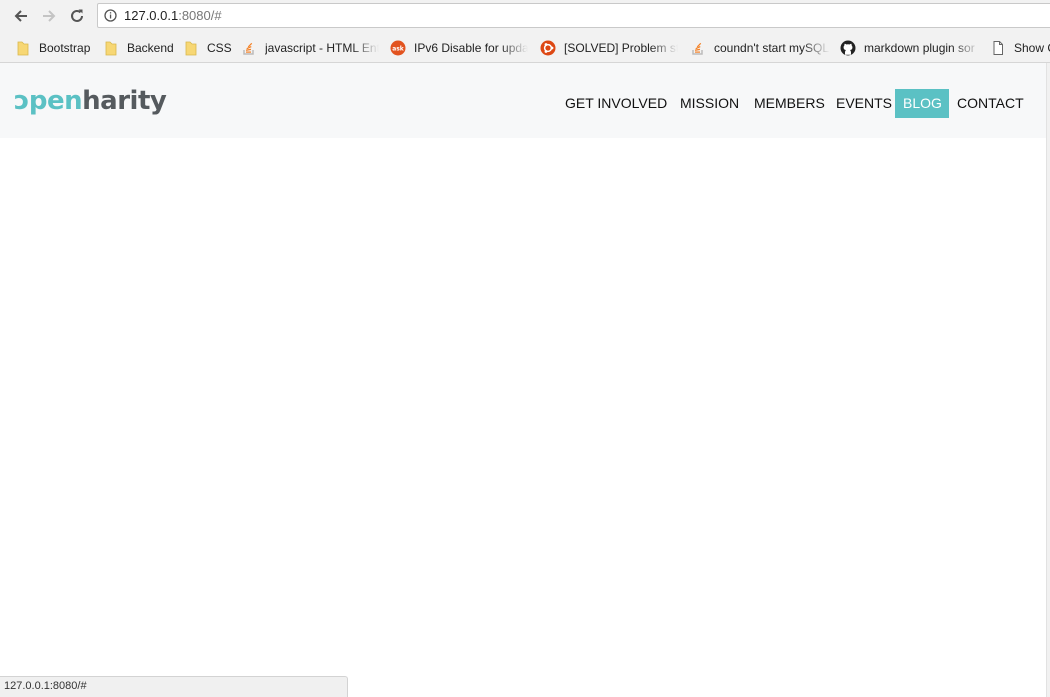 Image resolution: width=1050 pixels, height=697 pixels. I want to click on url-text: 127.0.0.1:8080/#, so click(173, 15).